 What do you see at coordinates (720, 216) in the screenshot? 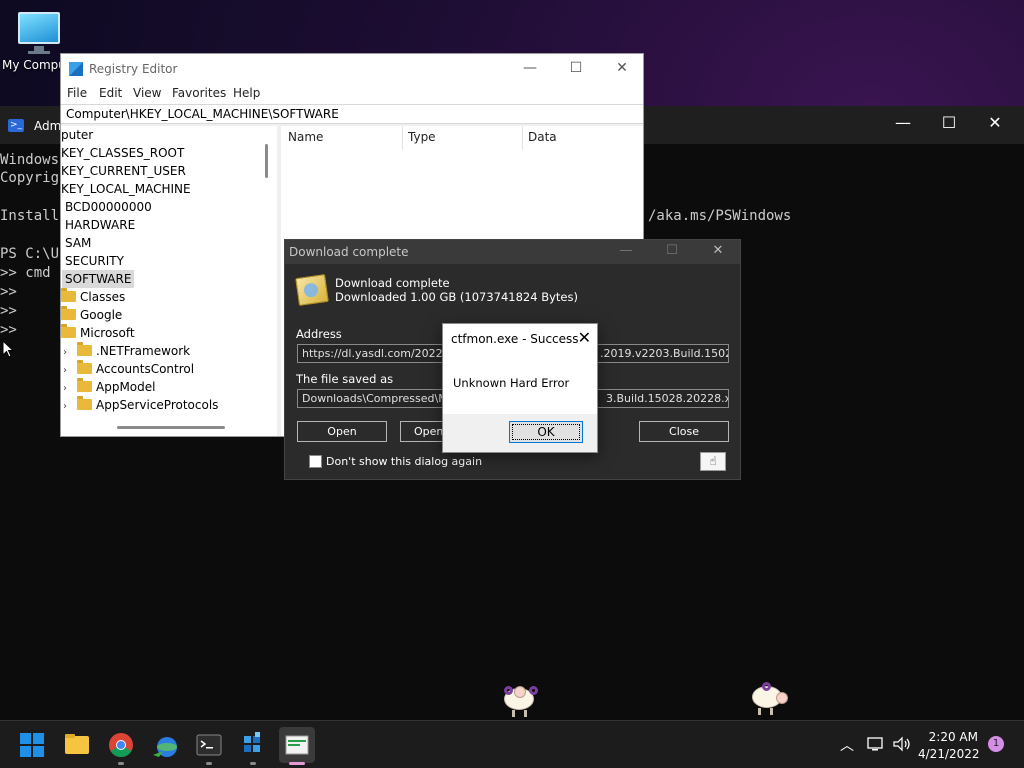
I see `terminal-link-text: /aka.ms/PSWindows` at bounding box center [720, 216].